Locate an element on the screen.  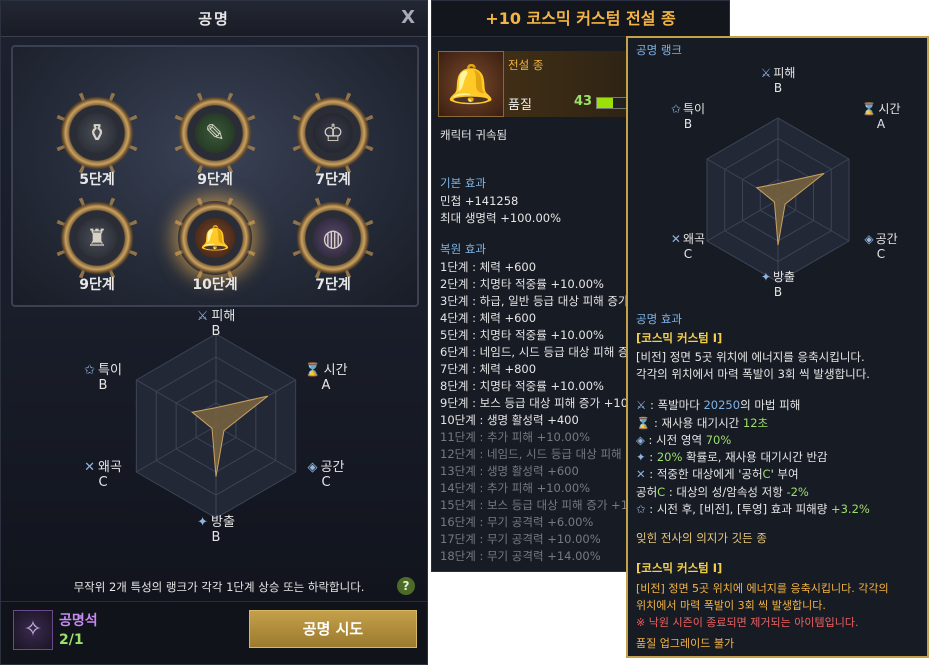
medal-slot-3: ♔ is located at coordinates (333, 133).